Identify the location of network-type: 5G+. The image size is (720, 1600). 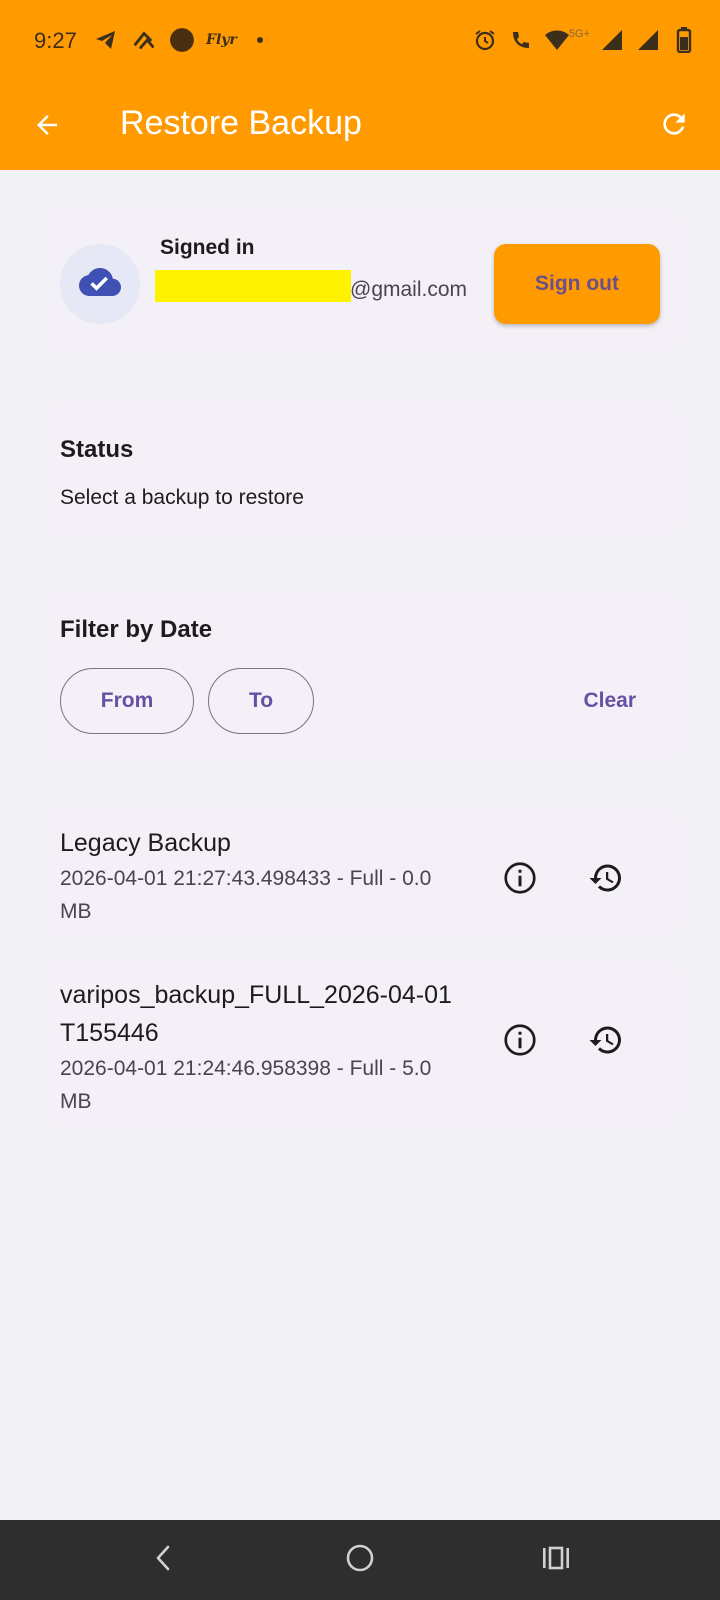
(579, 34).